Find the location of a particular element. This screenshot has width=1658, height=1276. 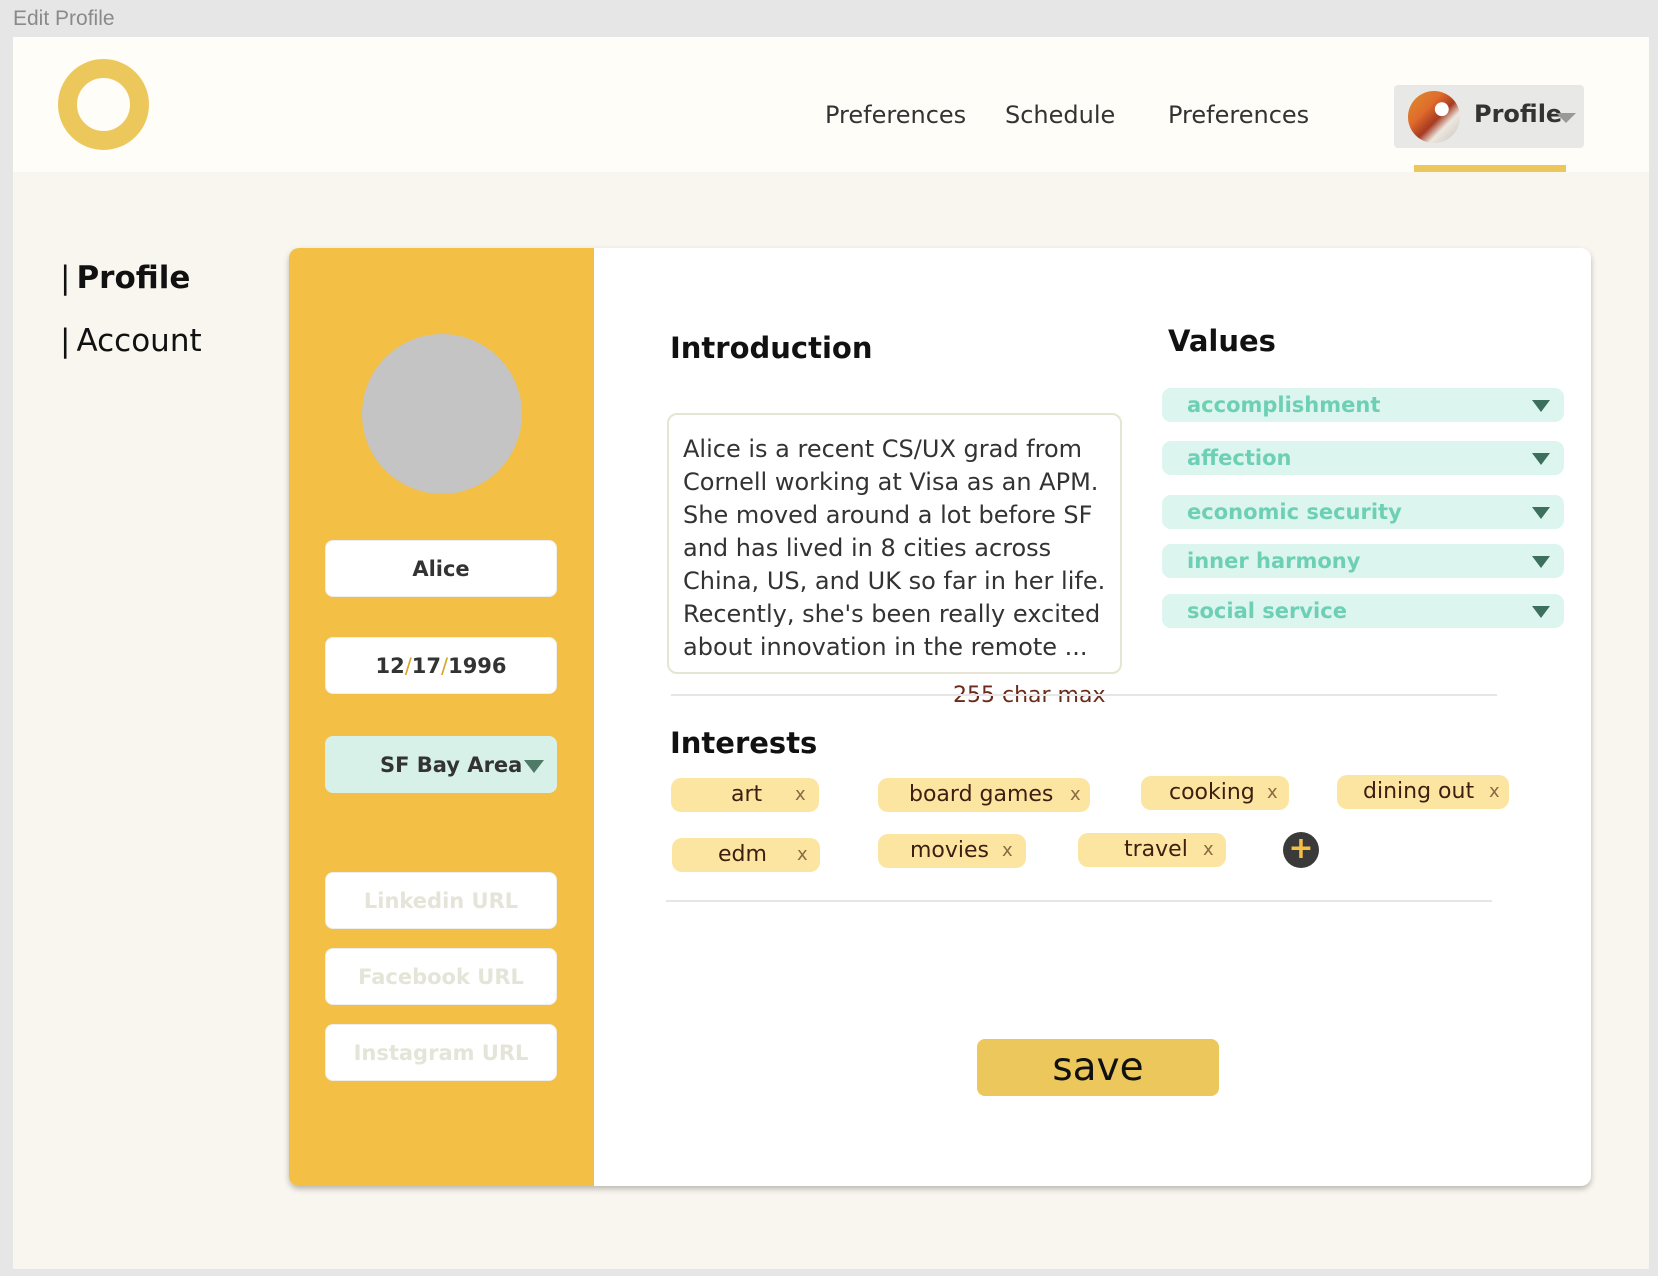

chip-label: board games is located at coordinates (981, 794).